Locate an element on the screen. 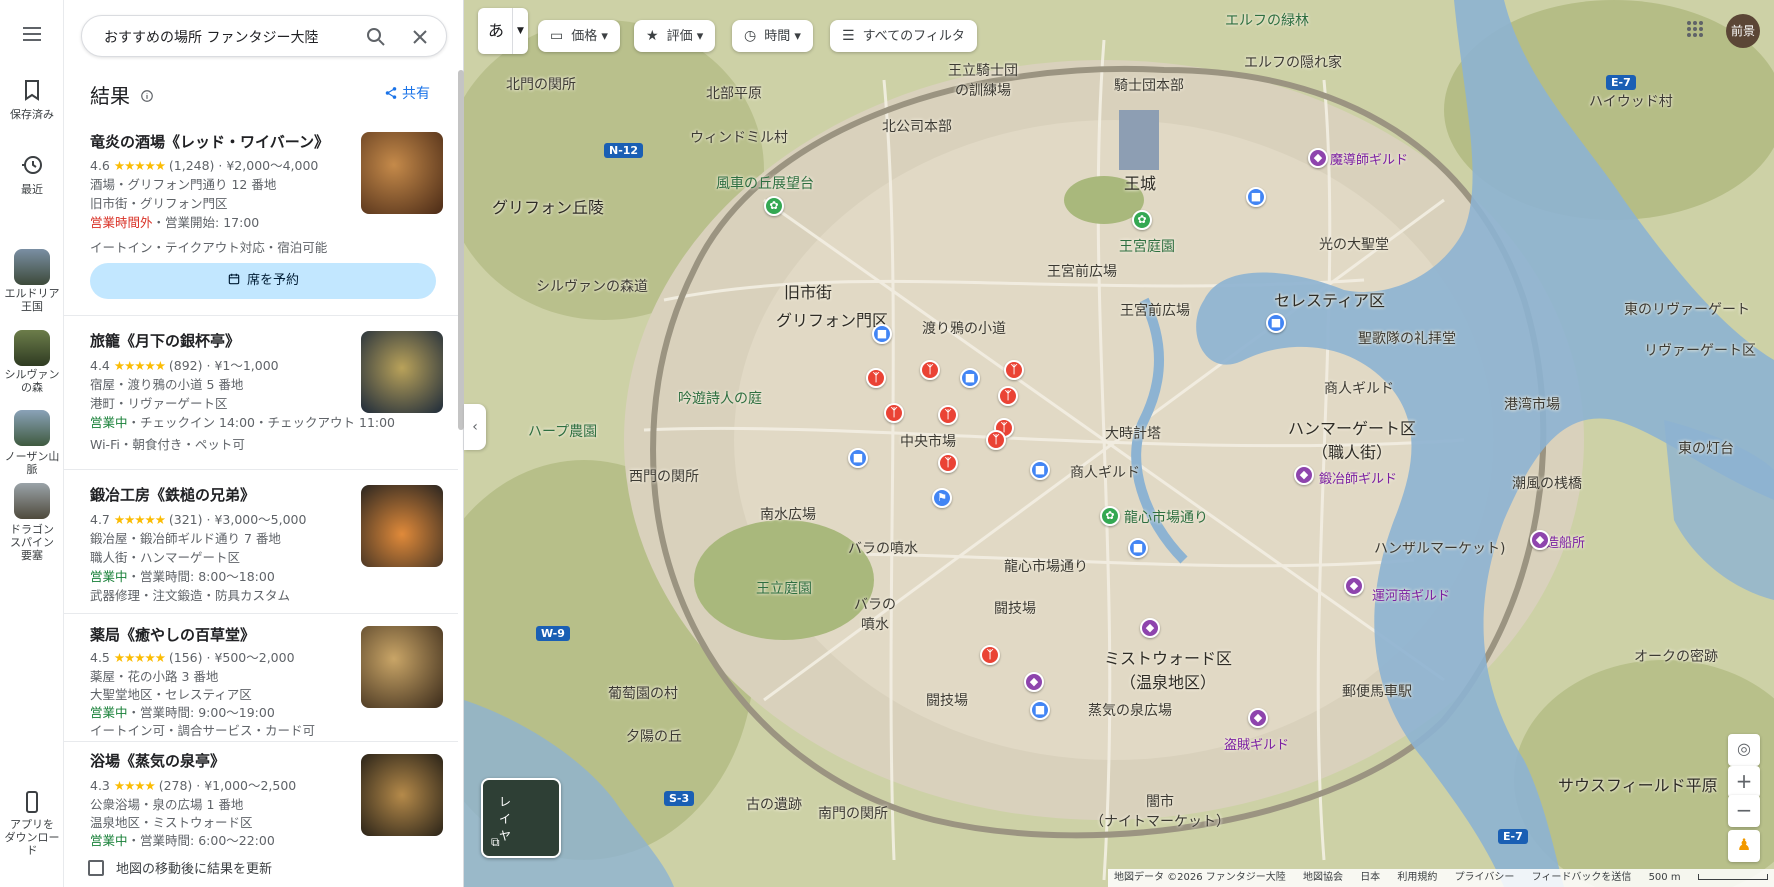  my-location-button: ◎ is located at coordinates (1744, 750).